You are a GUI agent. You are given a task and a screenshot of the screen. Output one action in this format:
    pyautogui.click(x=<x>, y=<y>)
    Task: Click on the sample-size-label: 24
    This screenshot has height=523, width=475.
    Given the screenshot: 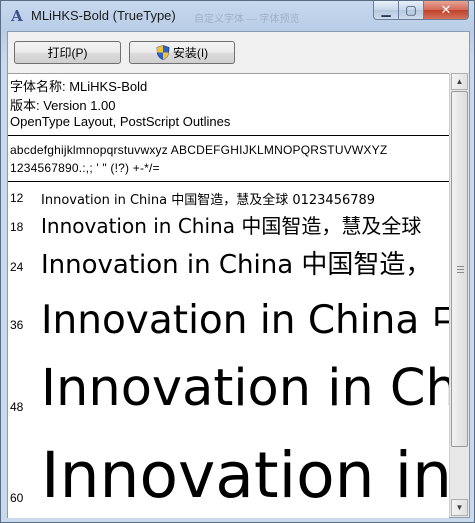 What is the action you would take?
    pyautogui.click(x=17, y=267)
    